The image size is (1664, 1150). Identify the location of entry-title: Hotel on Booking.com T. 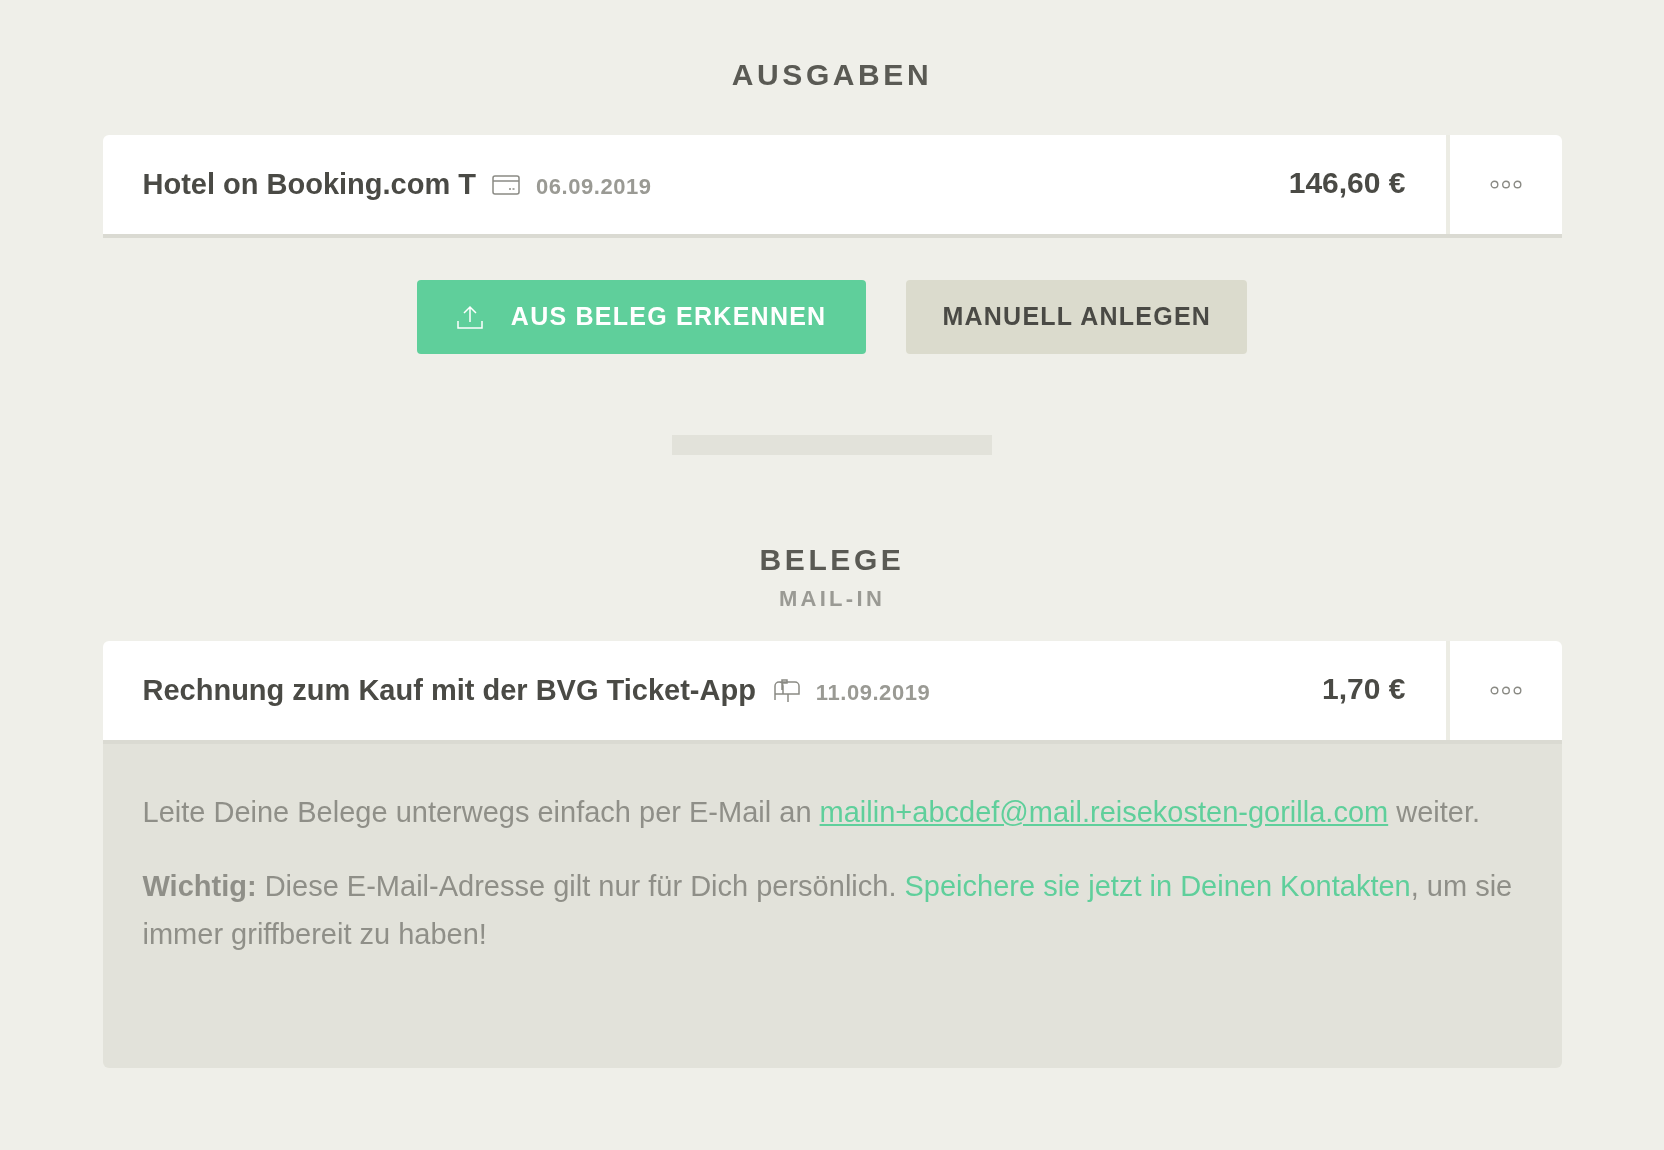
(309, 184).